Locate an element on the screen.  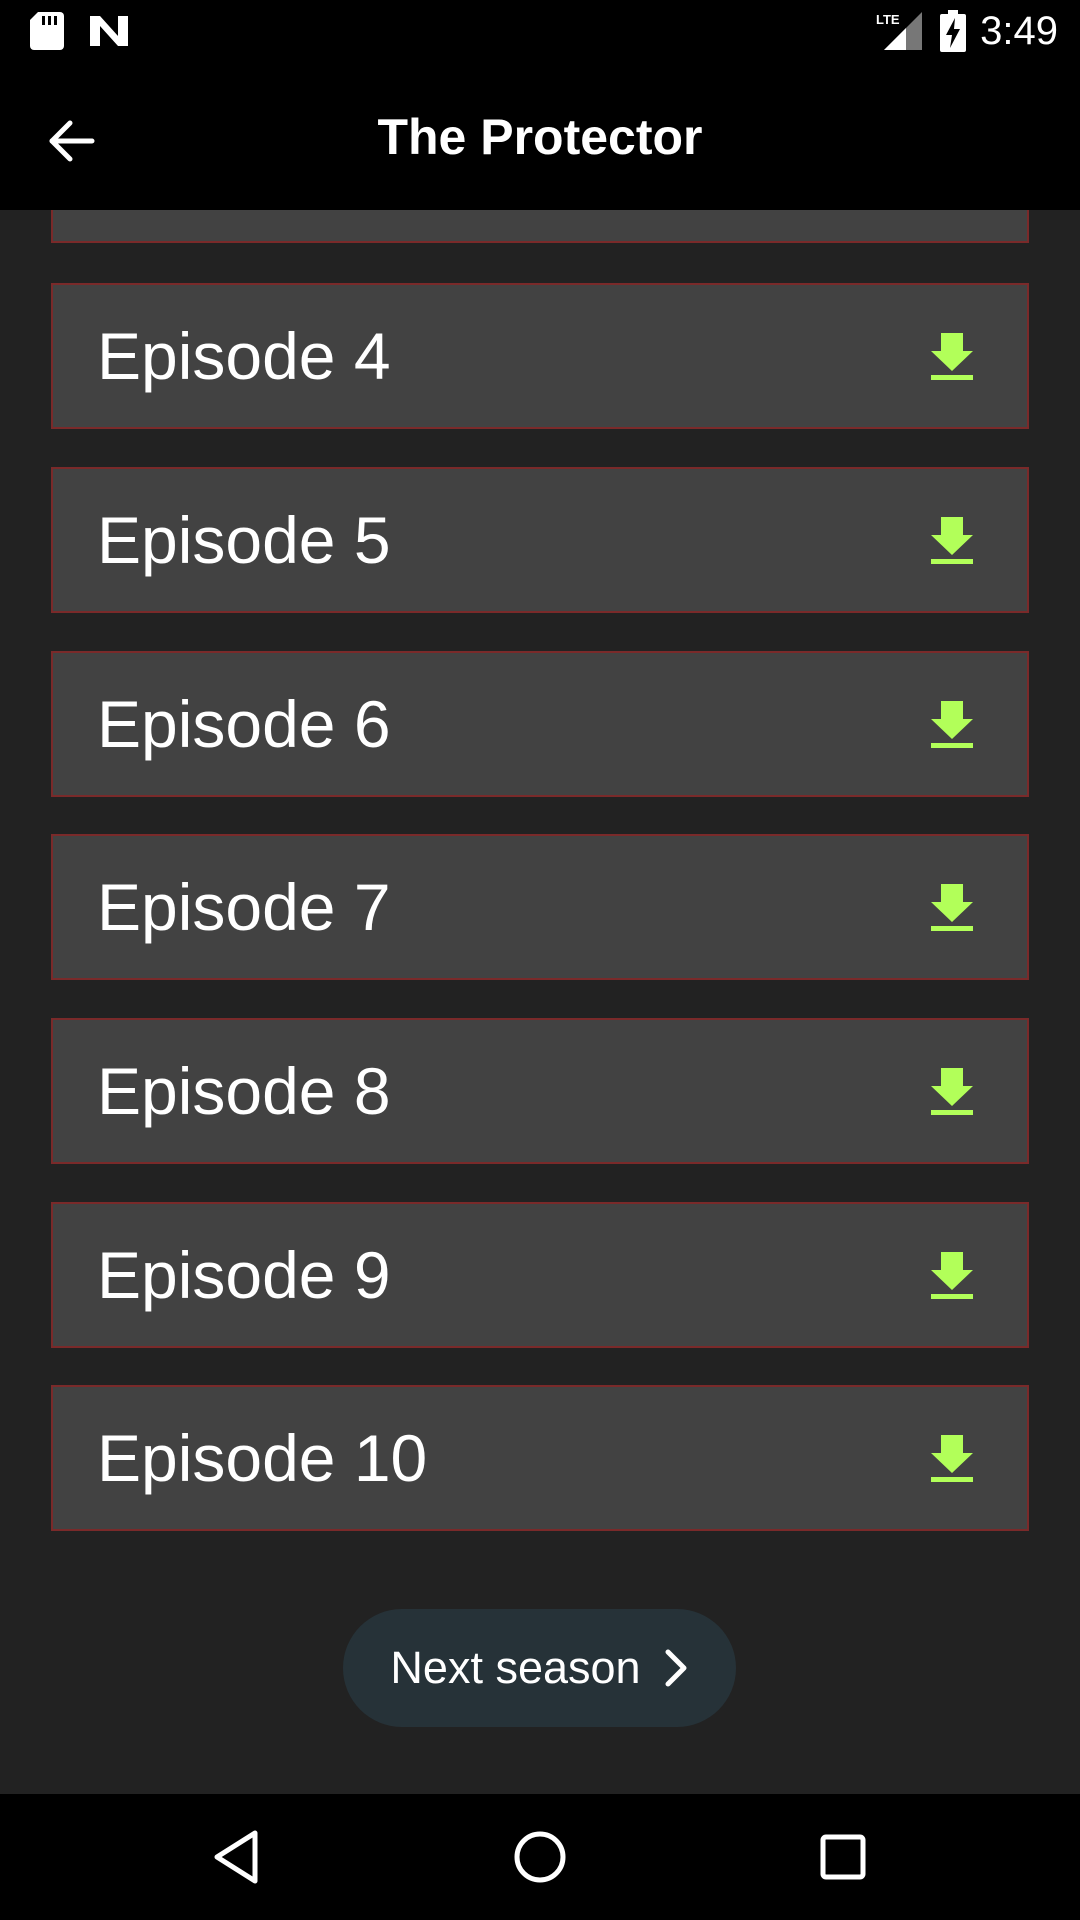
episode-card-7: Episode 7 is located at coordinates (540, 907).